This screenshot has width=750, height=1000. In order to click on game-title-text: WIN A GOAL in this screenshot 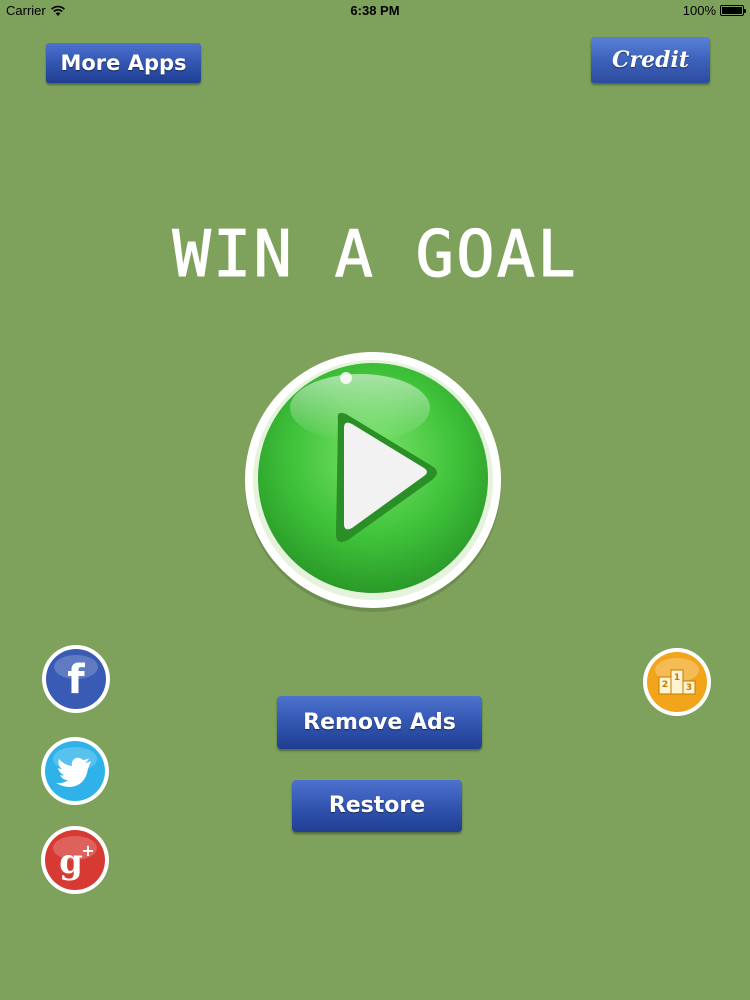, I will do `click(374, 254)`.